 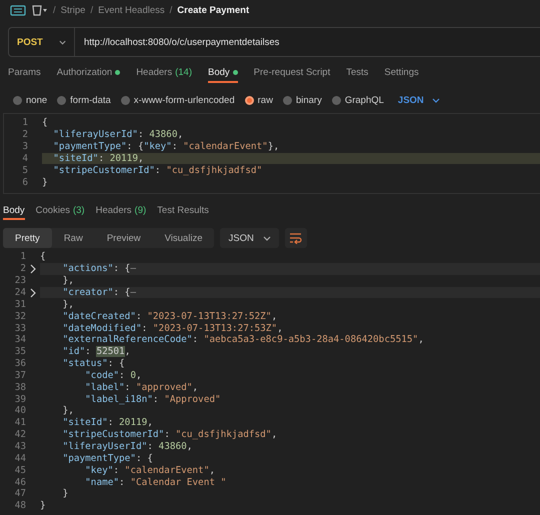 What do you see at coordinates (108, 458) in the screenshot?
I see `code-line: "paymentType": {` at bounding box center [108, 458].